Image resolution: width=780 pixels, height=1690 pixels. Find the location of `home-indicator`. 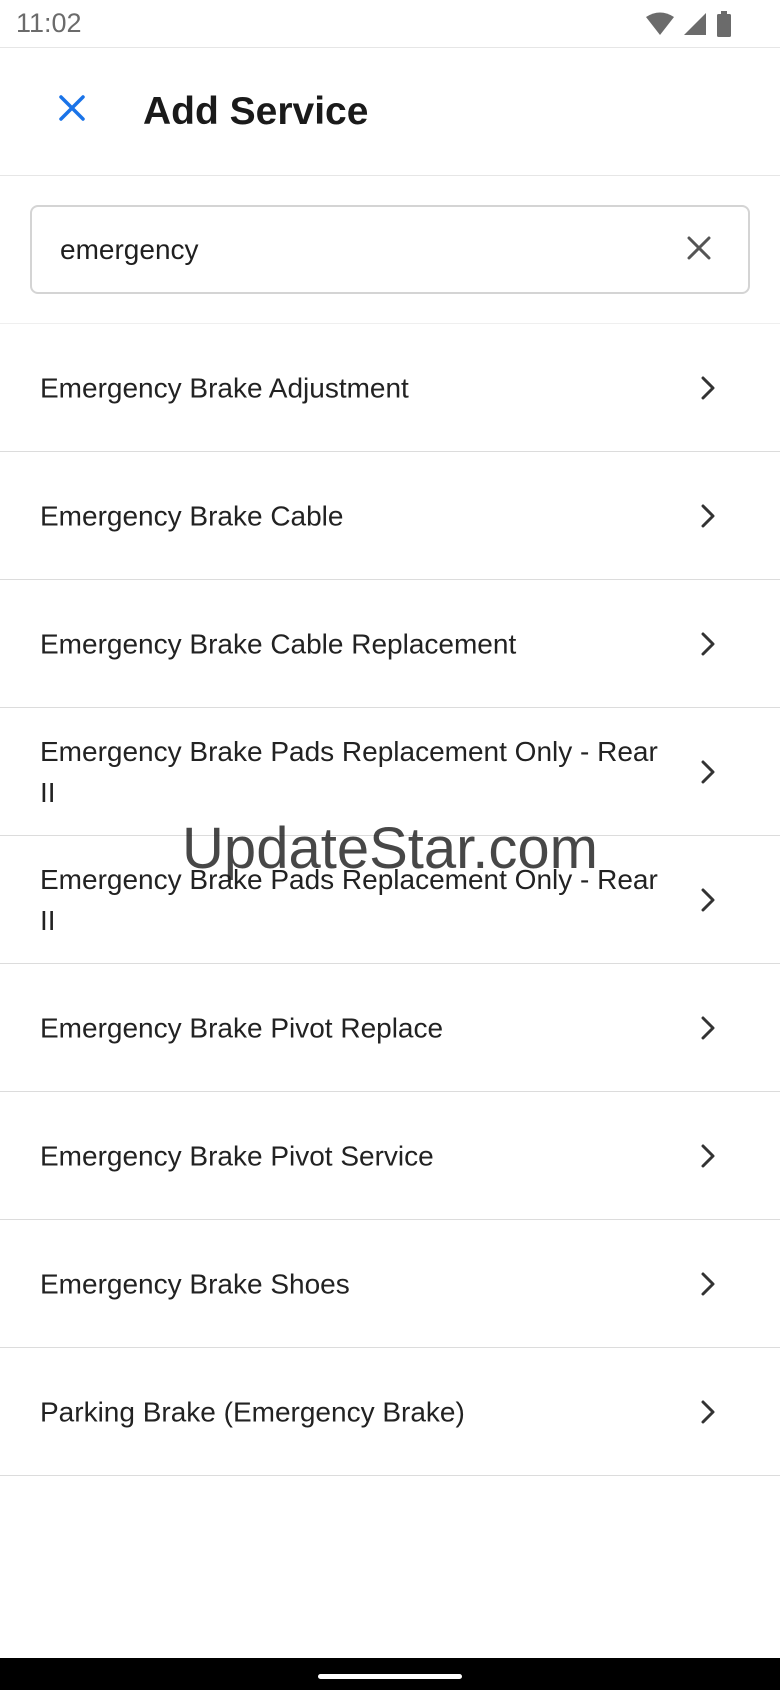

home-indicator is located at coordinates (390, 1676).